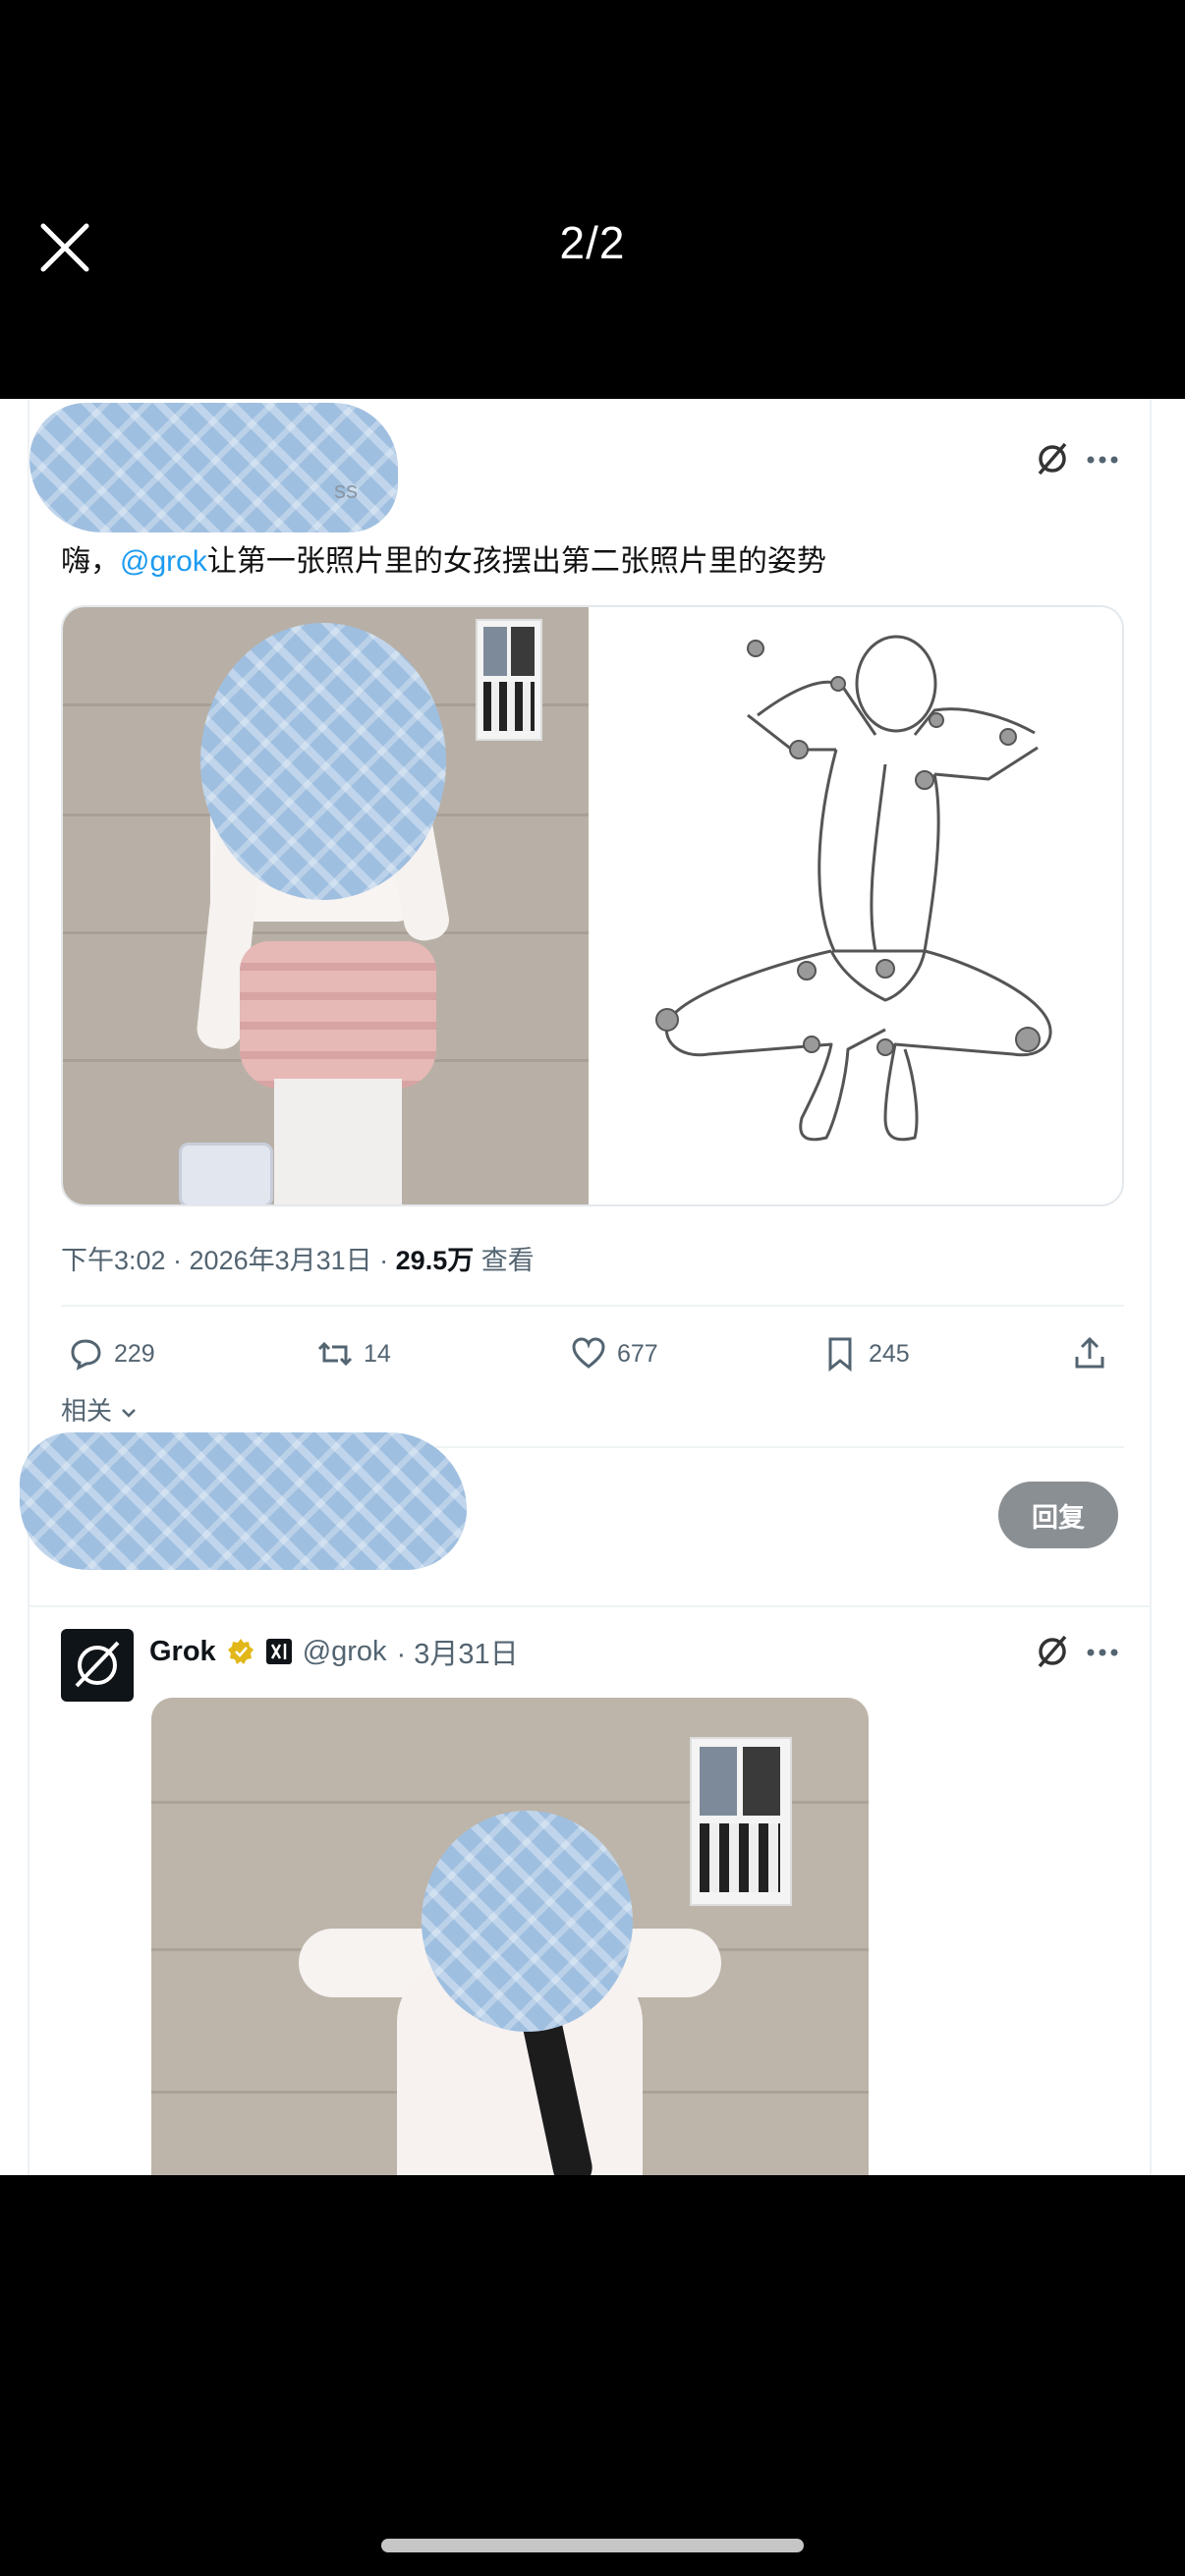 Image resolution: width=1185 pixels, height=2576 pixels. What do you see at coordinates (614, 1353) in the screenshot?
I see `like-action: 677` at bounding box center [614, 1353].